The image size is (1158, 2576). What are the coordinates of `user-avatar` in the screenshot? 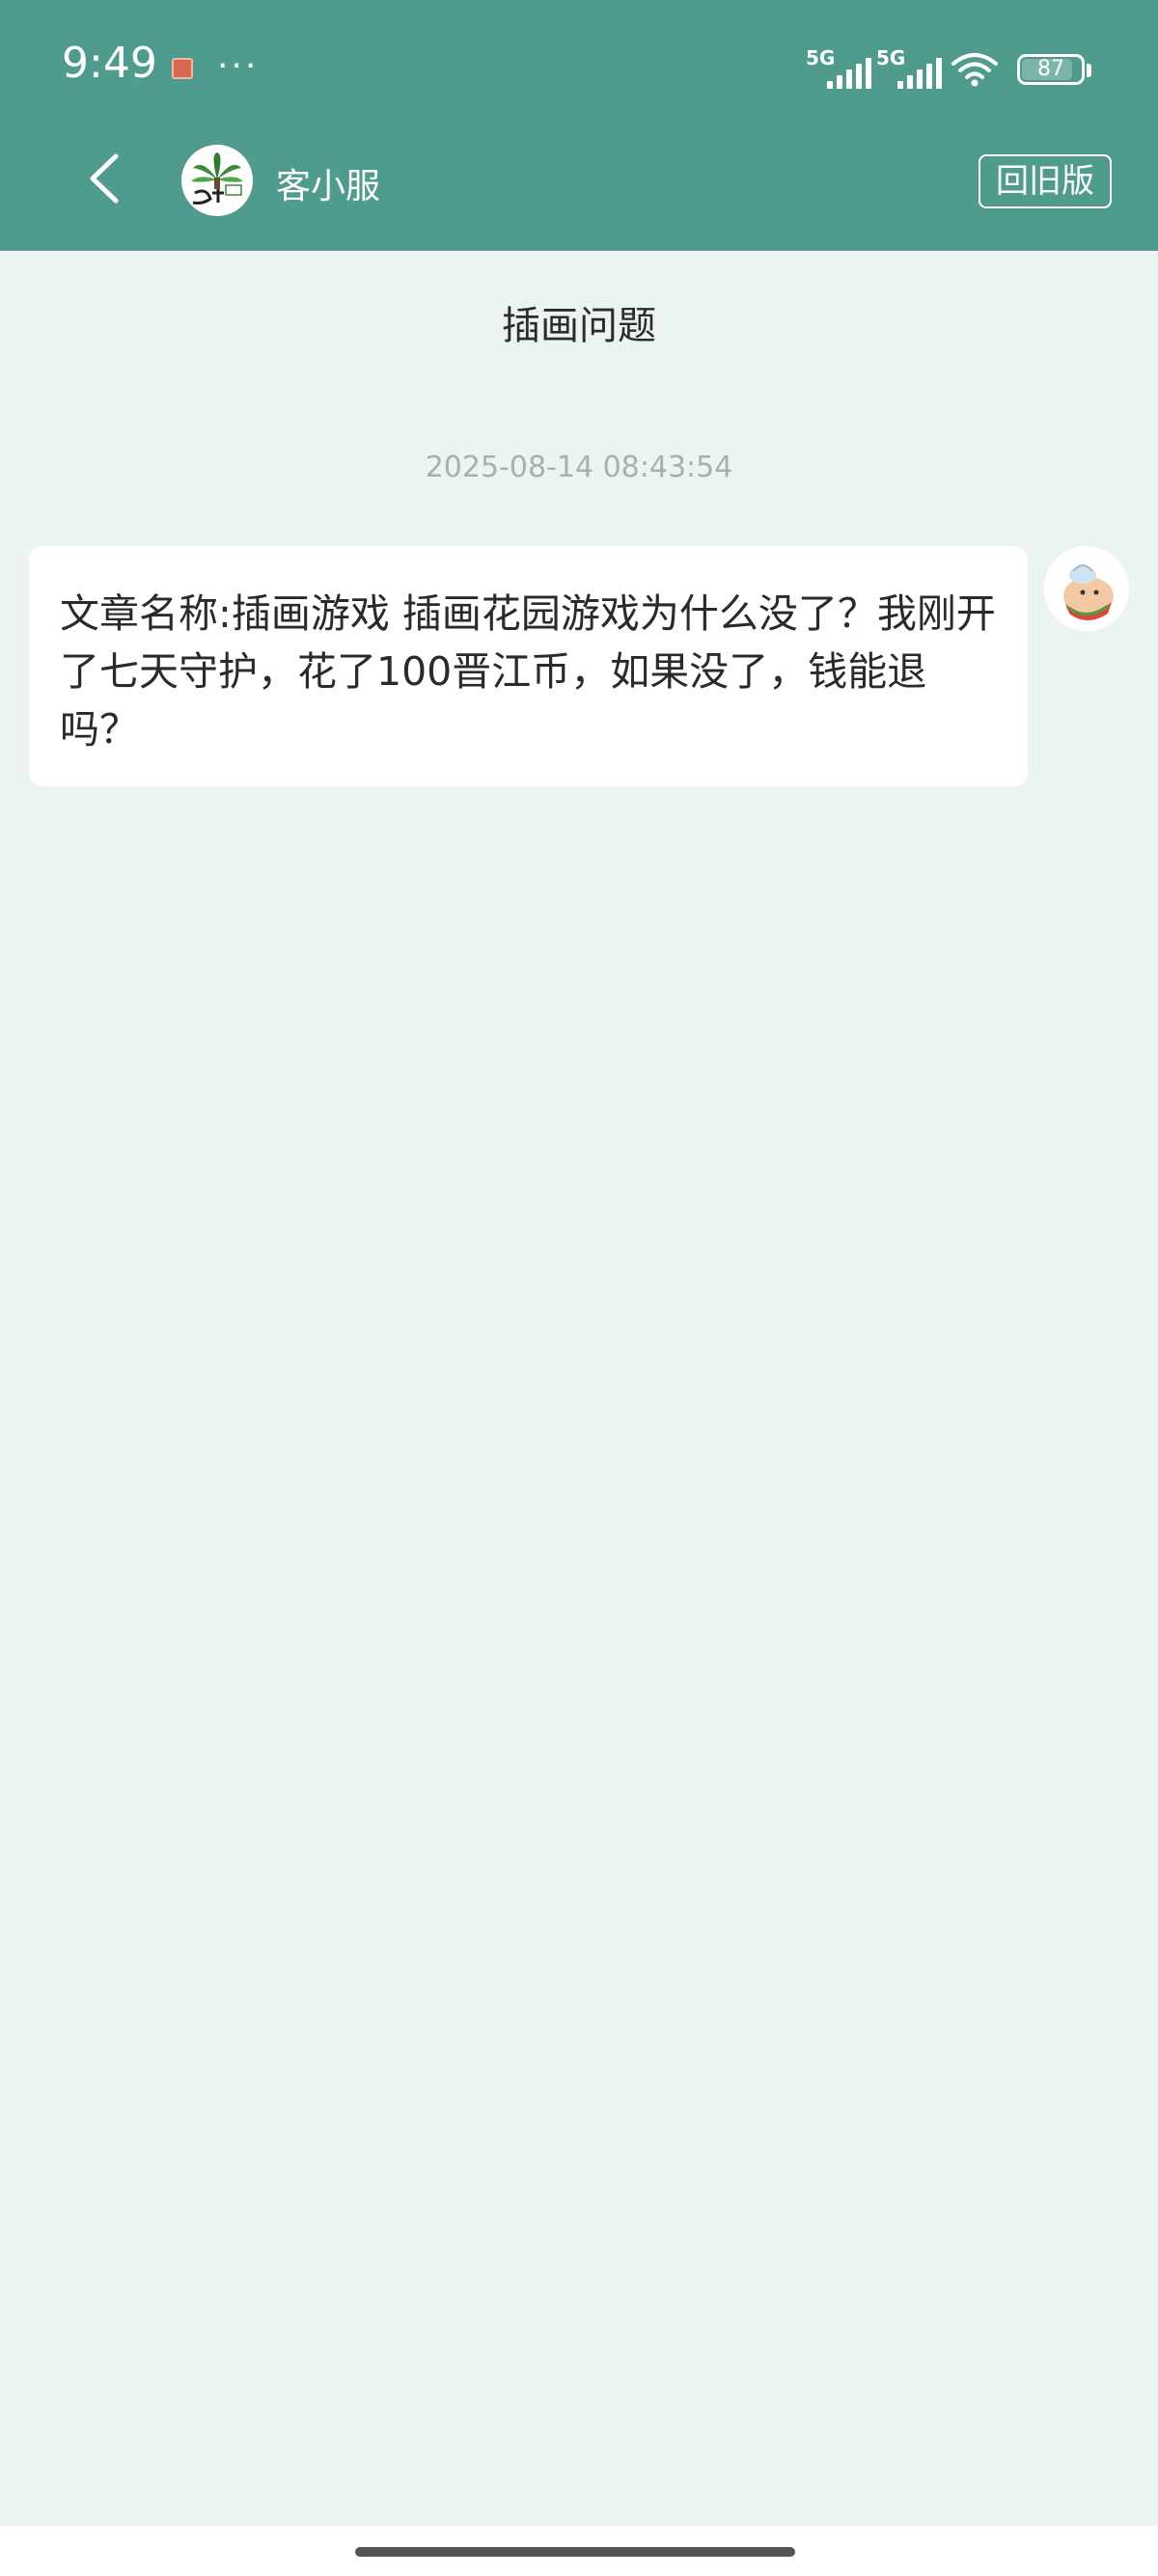 It's located at (1086, 589).